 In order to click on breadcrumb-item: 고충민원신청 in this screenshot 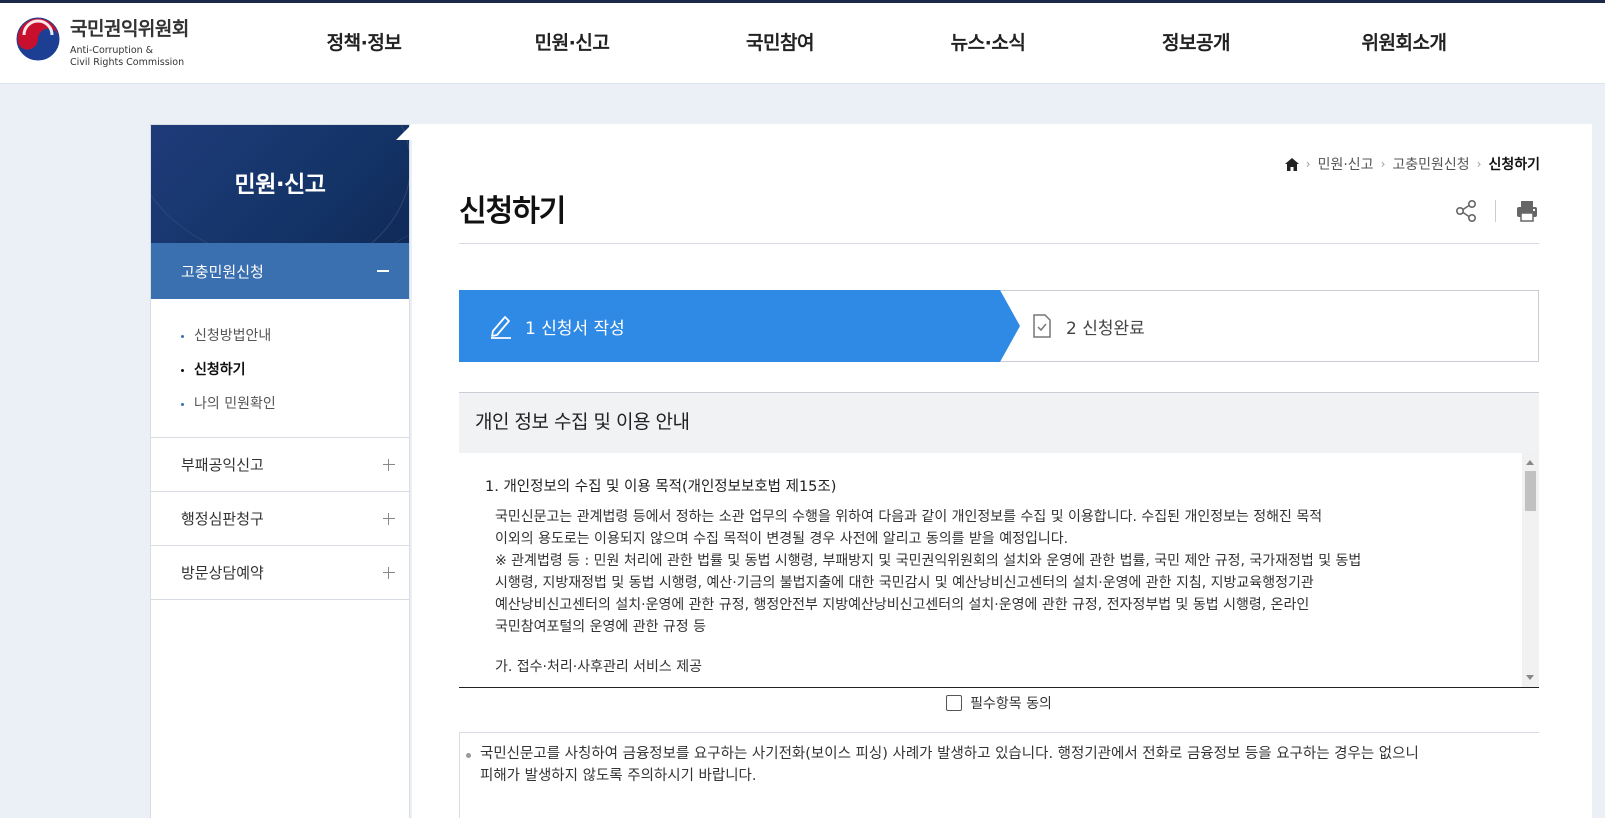, I will do `click(1430, 164)`.